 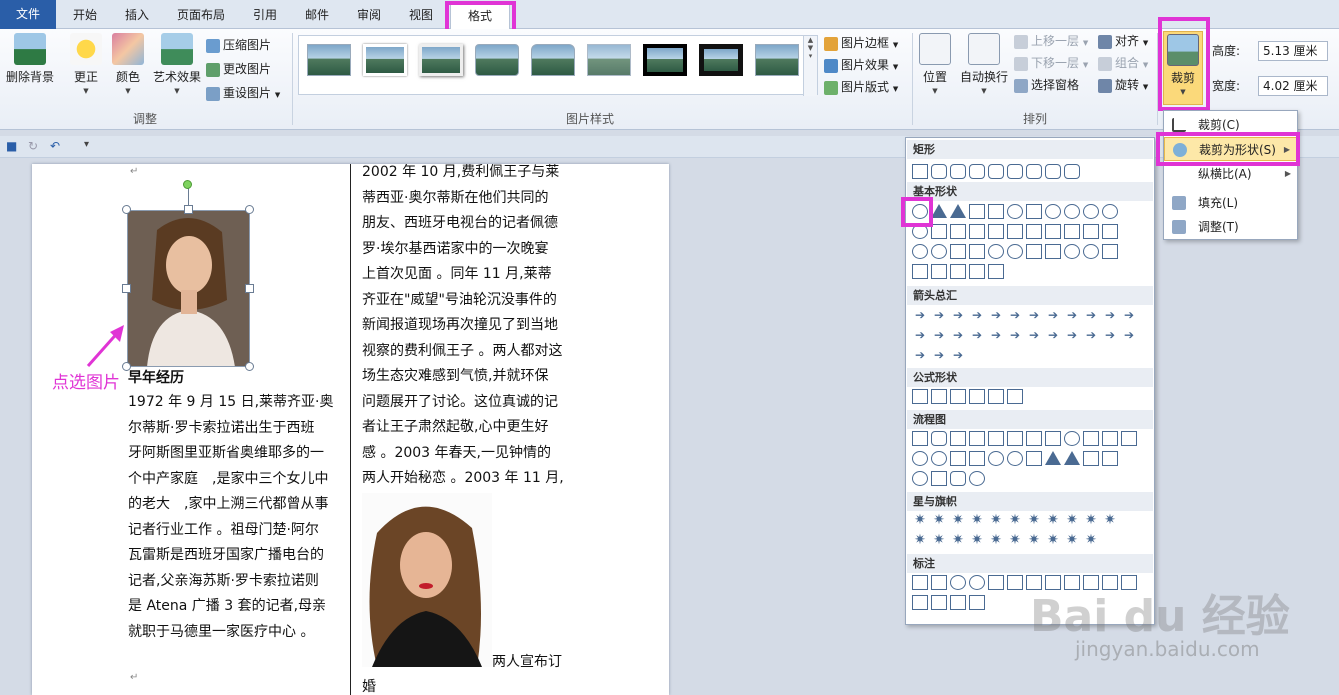 What do you see at coordinates (177, 64) in the screenshot?
I see `artistic-effects-button: 艺术效果 ▼` at bounding box center [177, 64].